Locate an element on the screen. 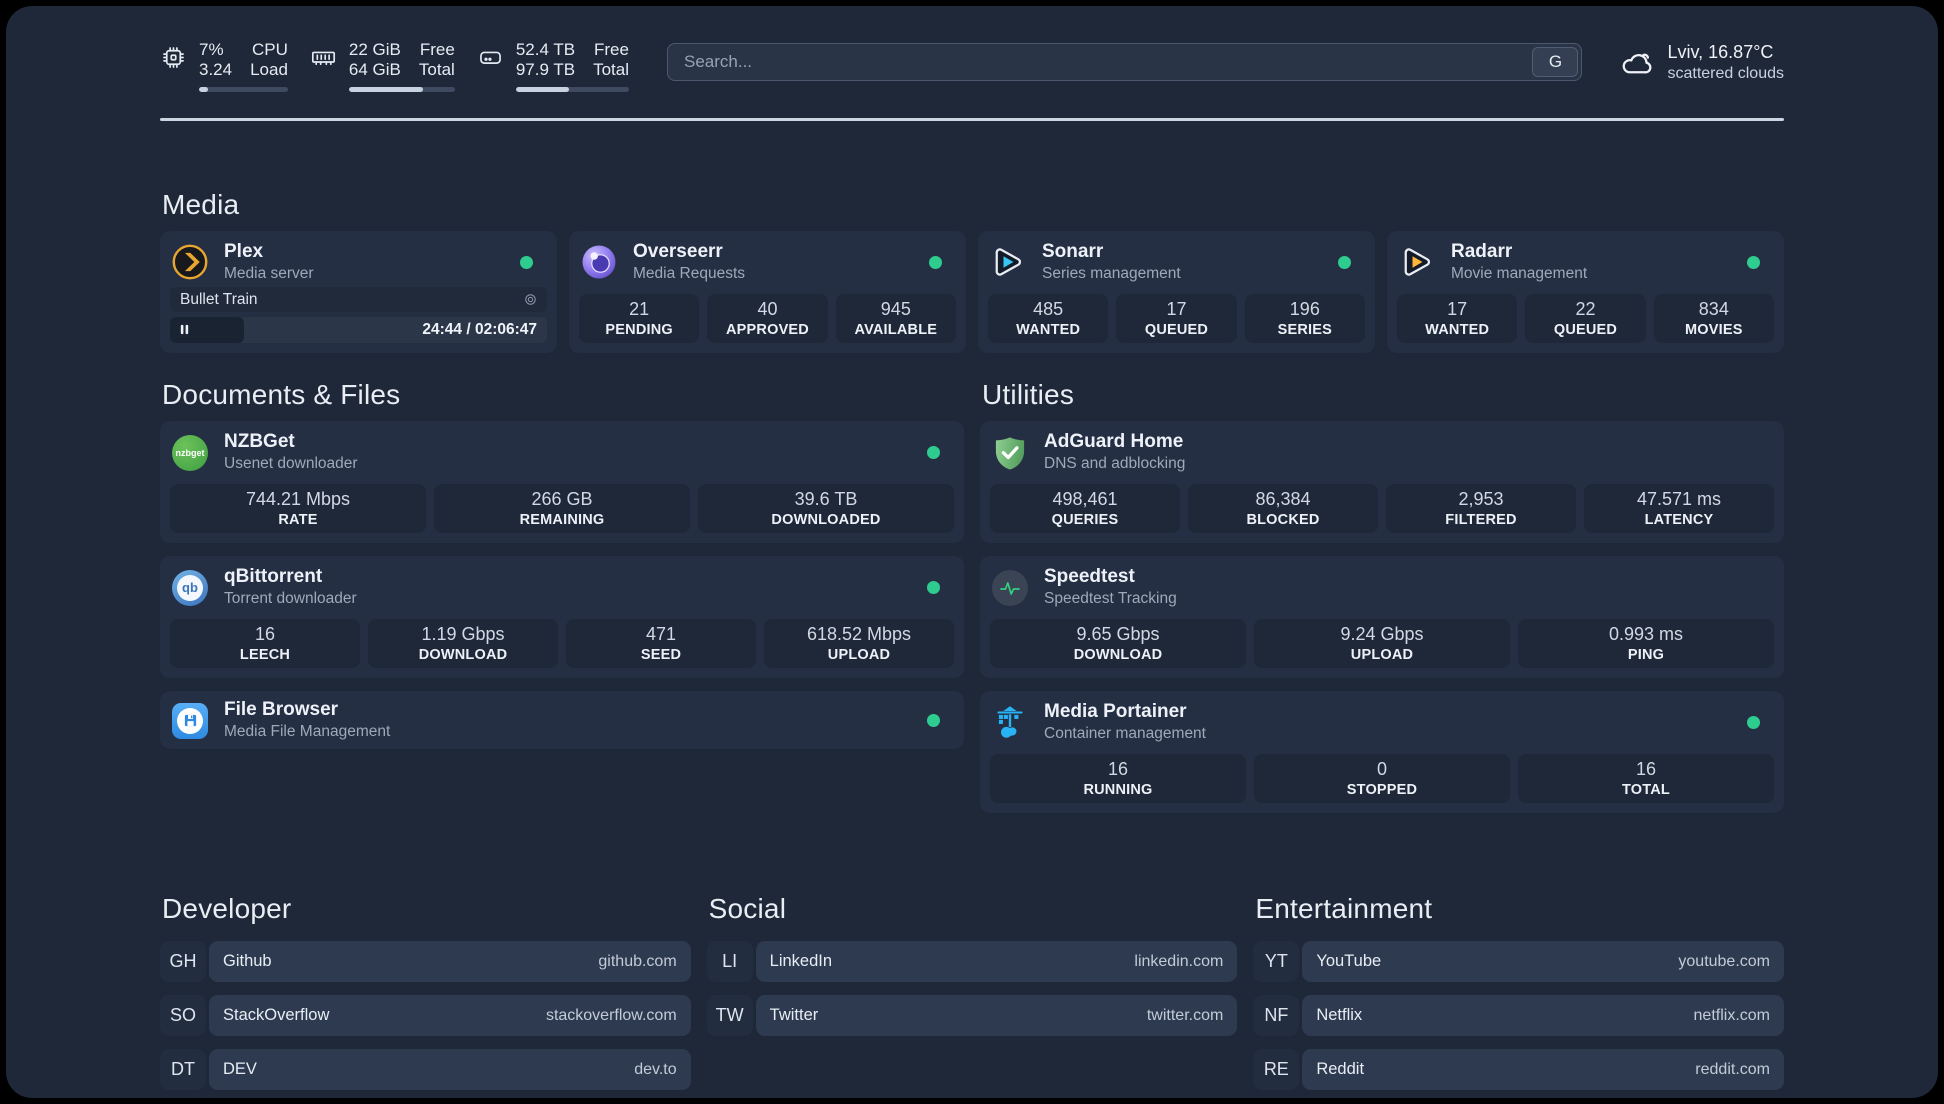  search-bar: G is located at coordinates (1124, 62).